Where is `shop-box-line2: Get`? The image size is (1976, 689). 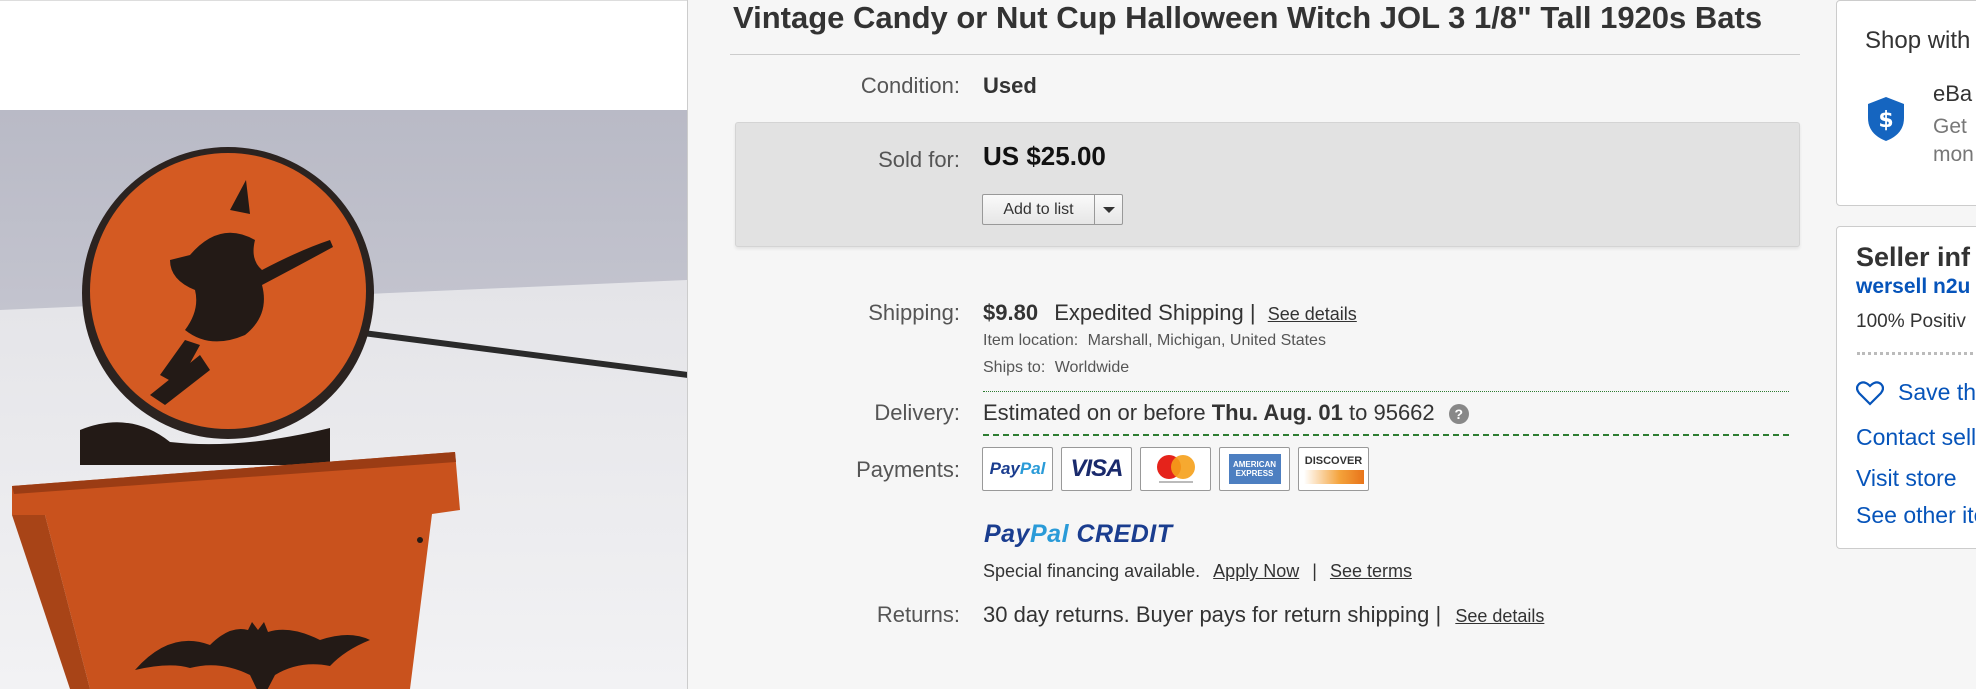
shop-box-line2: Get is located at coordinates (1950, 126).